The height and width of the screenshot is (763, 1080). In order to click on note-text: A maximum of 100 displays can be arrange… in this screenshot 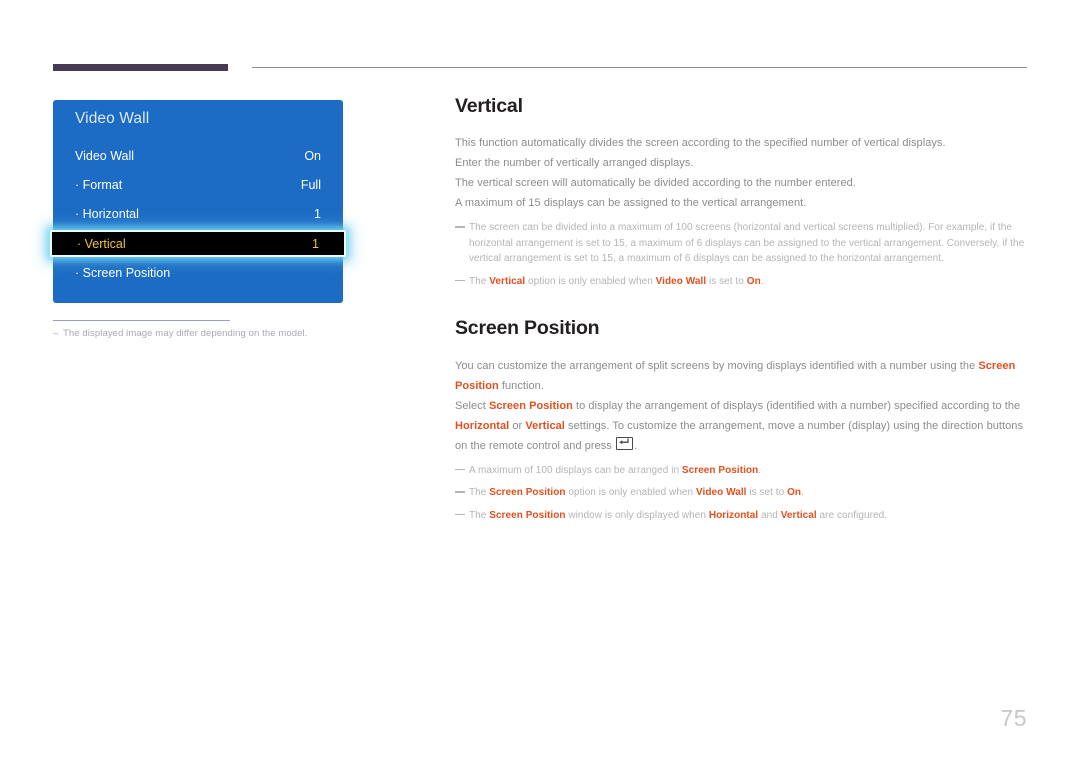, I will do `click(575, 470)`.